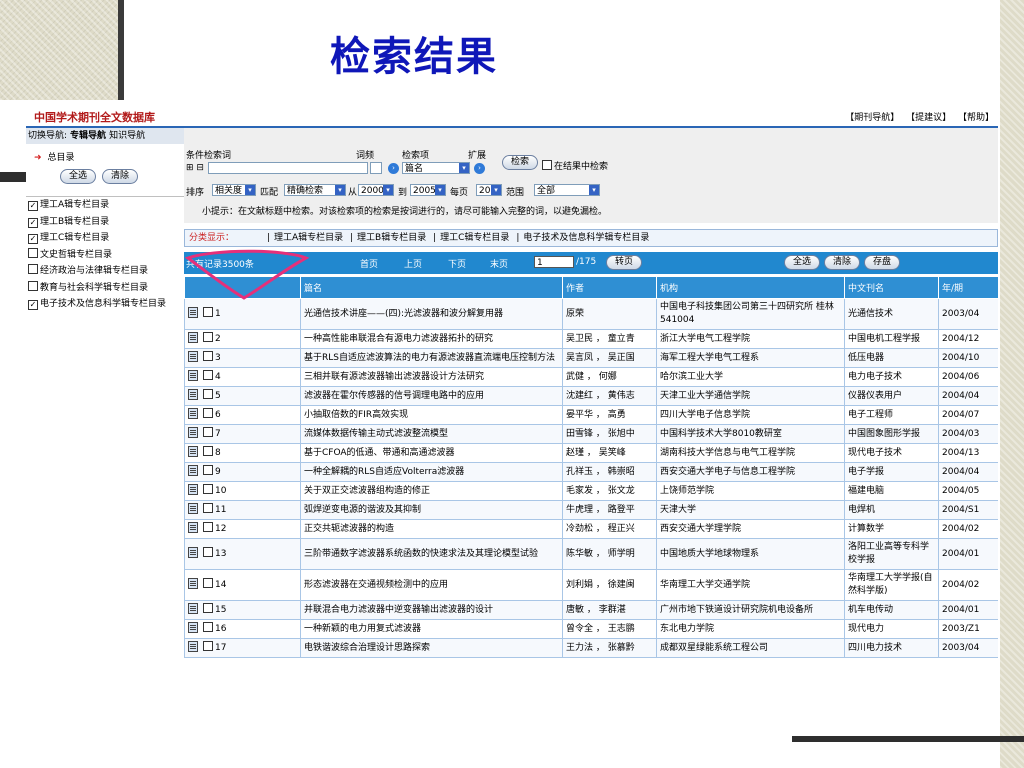 This screenshot has height=768, width=1024. Describe the element at coordinates (431, 358) in the screenshot. I see `title-cell: 基于RLS自适应滤波算法的电力有源滤波器直流端电压控制方法` at that location.